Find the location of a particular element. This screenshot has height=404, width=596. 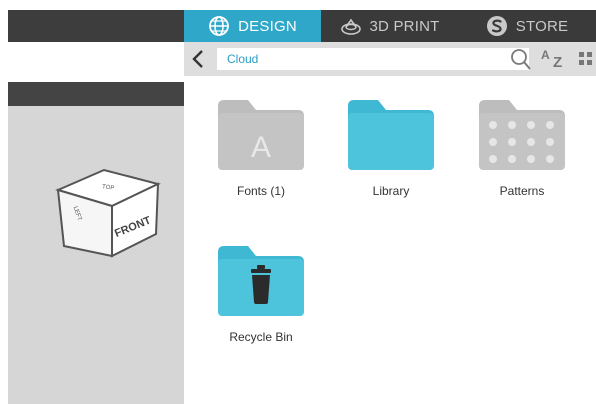

file-patterns: Patterns is located at coordinates (522, 149).